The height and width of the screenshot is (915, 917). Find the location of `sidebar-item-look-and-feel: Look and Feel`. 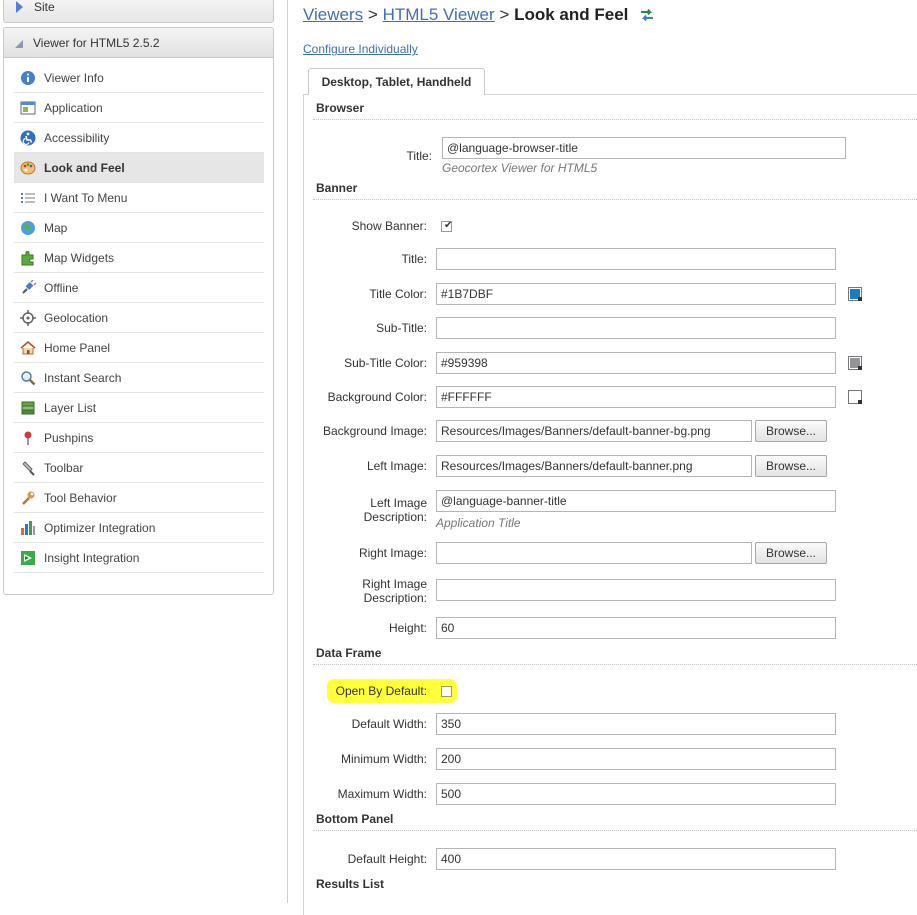

sidebar-item-look-and-feel: Look and Feel is located at coordinates (139, 168).